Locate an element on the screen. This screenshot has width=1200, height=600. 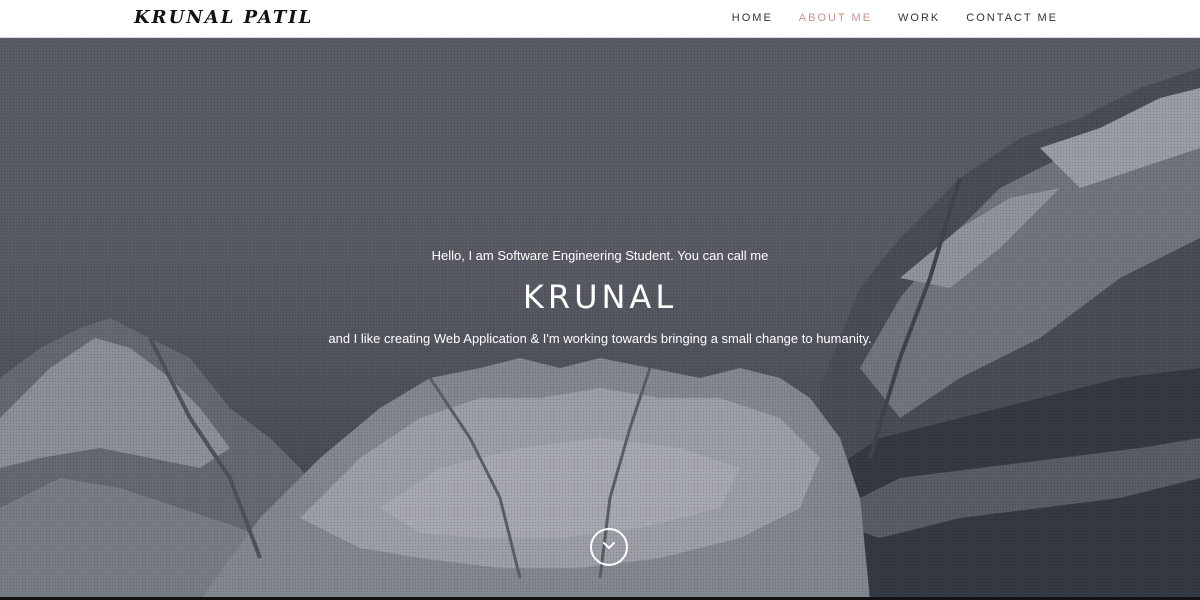
nav-menu: HOME ABOUT ME WORK CONTACT ME is located at coordinates (895, 18).